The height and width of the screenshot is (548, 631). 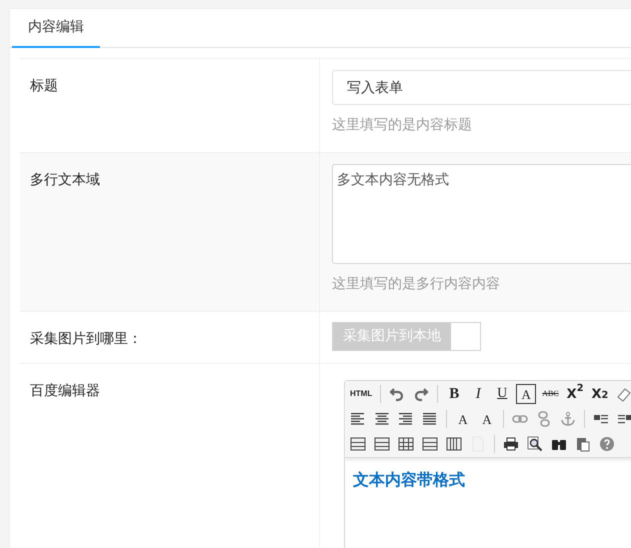 I want to click on printer-icon, so click(x=511, y=444).